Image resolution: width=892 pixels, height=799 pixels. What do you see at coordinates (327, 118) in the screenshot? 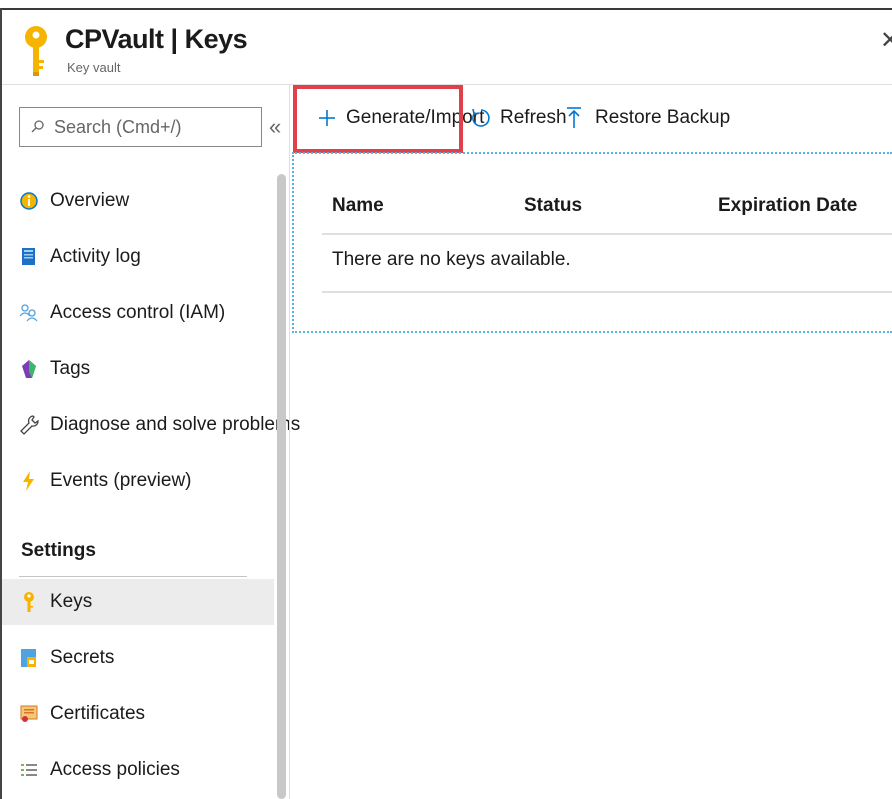
I see `plus-icon` at bounding box center [327, 118].